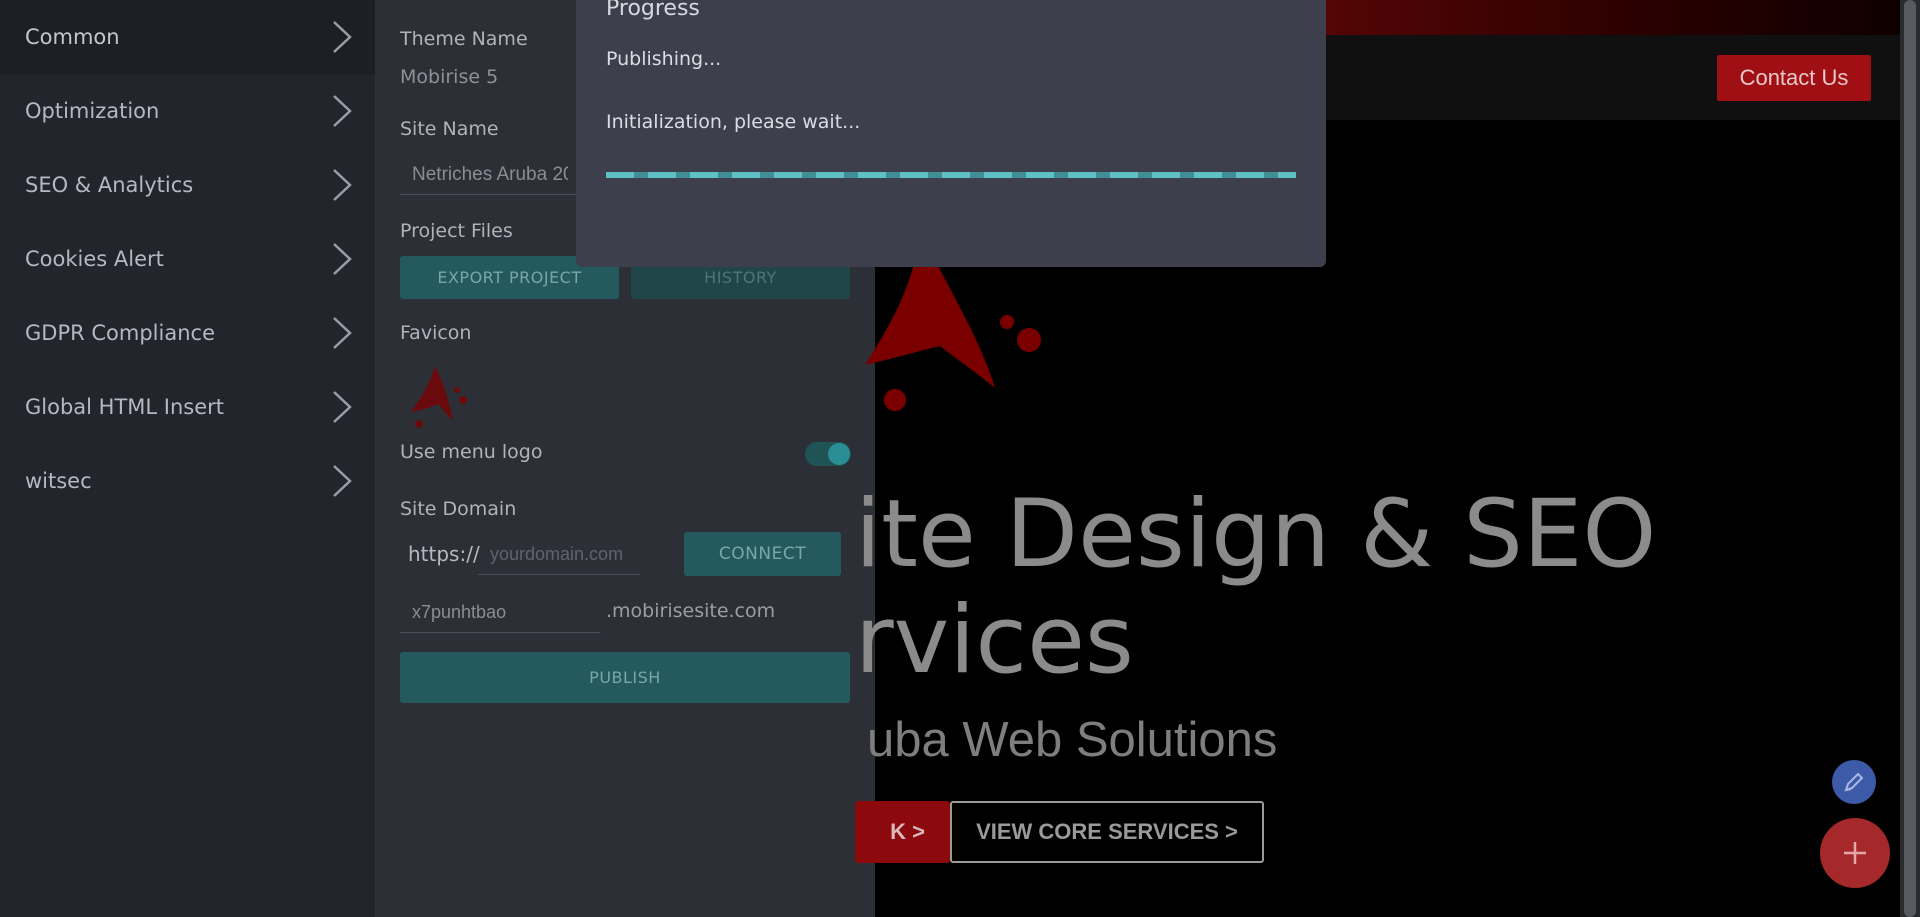  Describe the element at coordinates (464, 39) in the screenshot. I see `theme-name-label: Theme Name` at that location.